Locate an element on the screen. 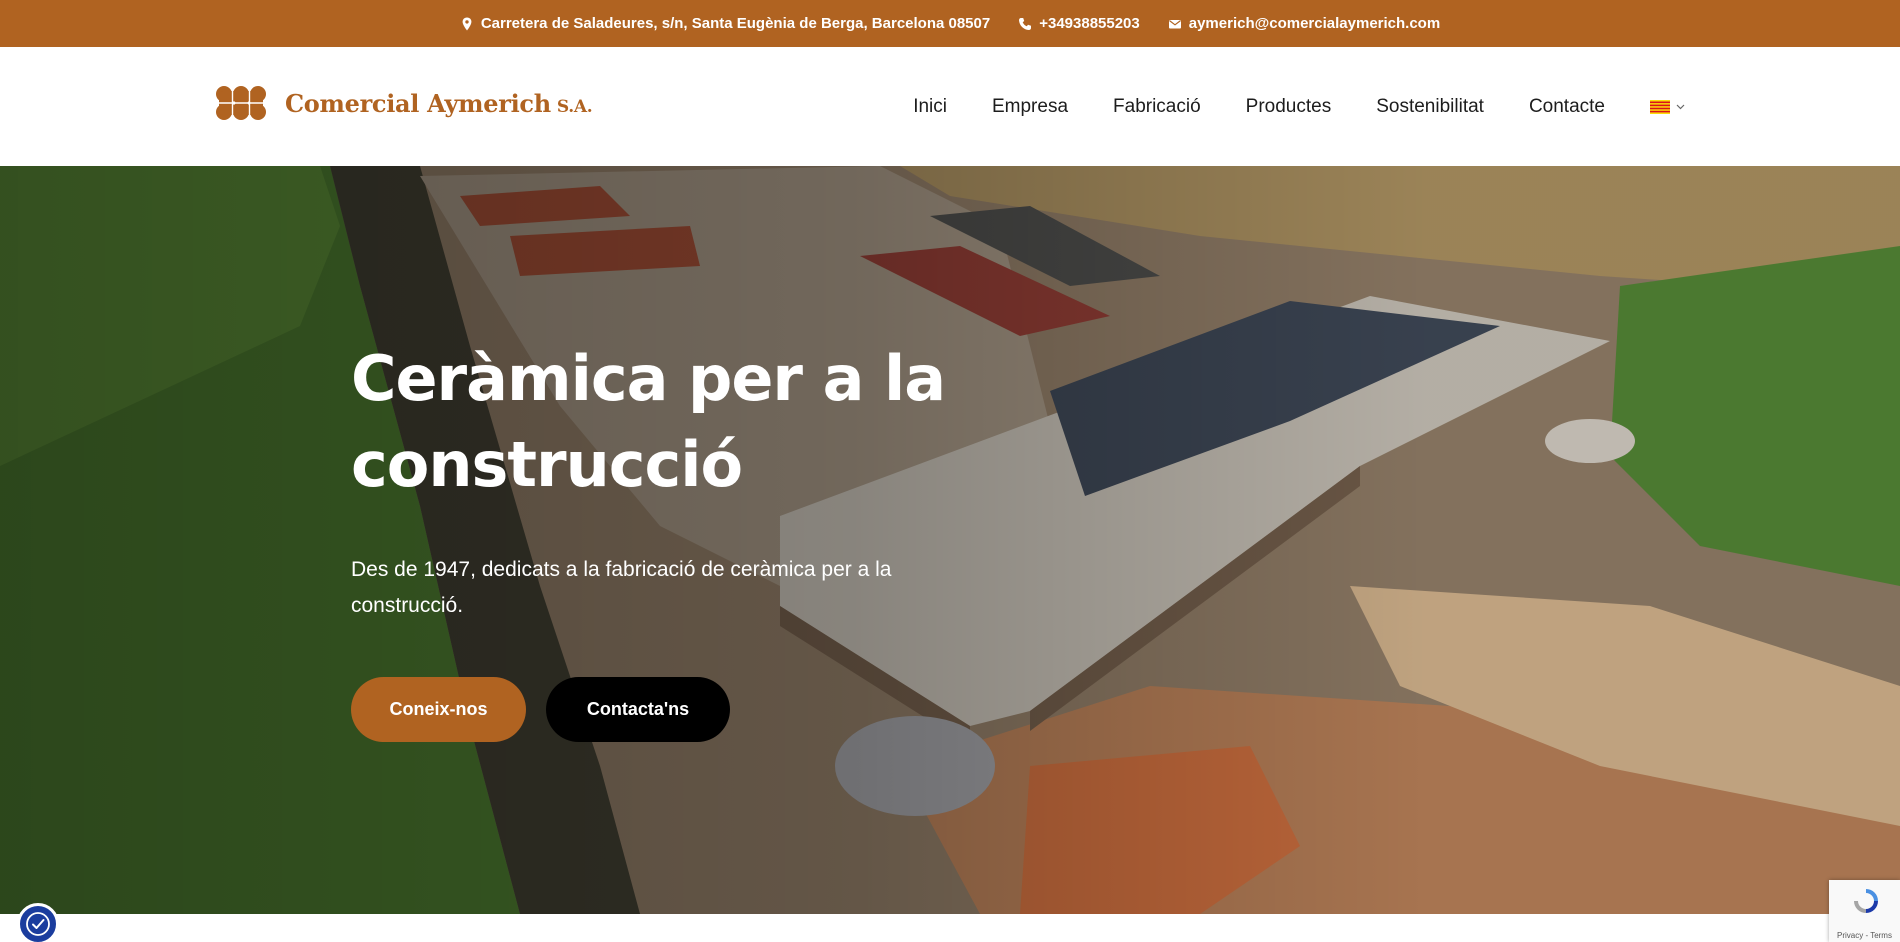  accessibility-button is located at coordinates (38, 922).